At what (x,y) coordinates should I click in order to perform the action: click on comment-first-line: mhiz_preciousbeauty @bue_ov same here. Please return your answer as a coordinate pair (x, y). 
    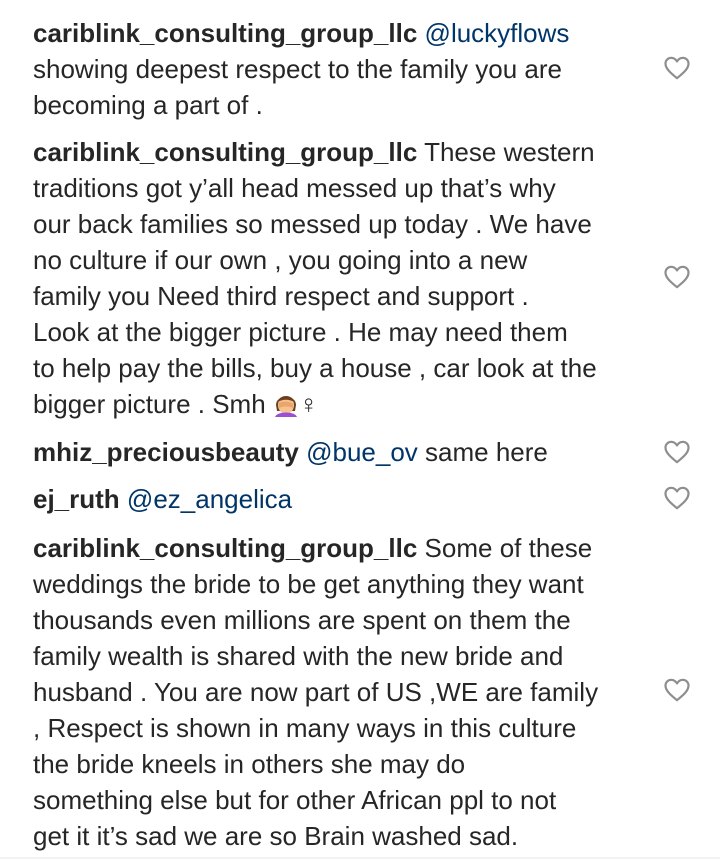
    Looking at the image, I should click on (338, 452).